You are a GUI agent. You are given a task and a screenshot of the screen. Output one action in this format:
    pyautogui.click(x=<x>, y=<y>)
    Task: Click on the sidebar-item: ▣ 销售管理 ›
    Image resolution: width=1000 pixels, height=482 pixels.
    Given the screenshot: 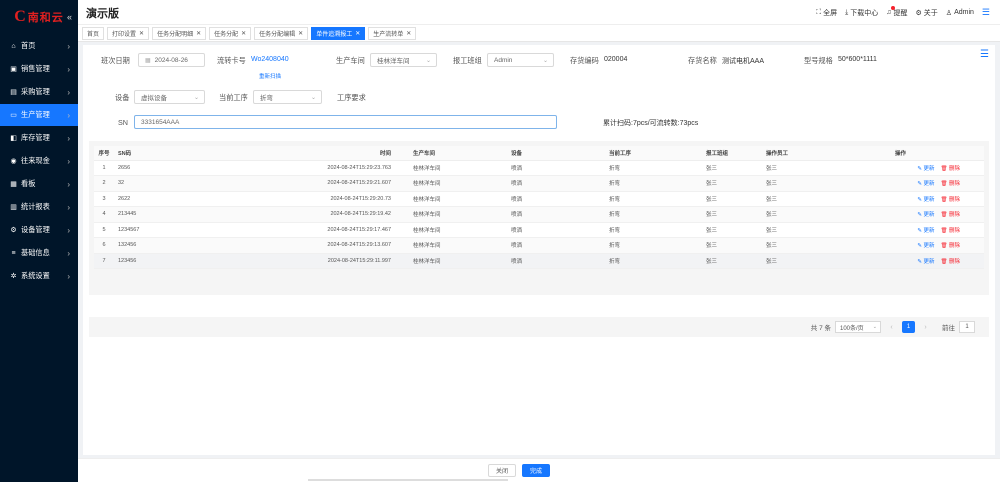 What is the action you would take?
    pyautogui.click(x=39, y=69)
    